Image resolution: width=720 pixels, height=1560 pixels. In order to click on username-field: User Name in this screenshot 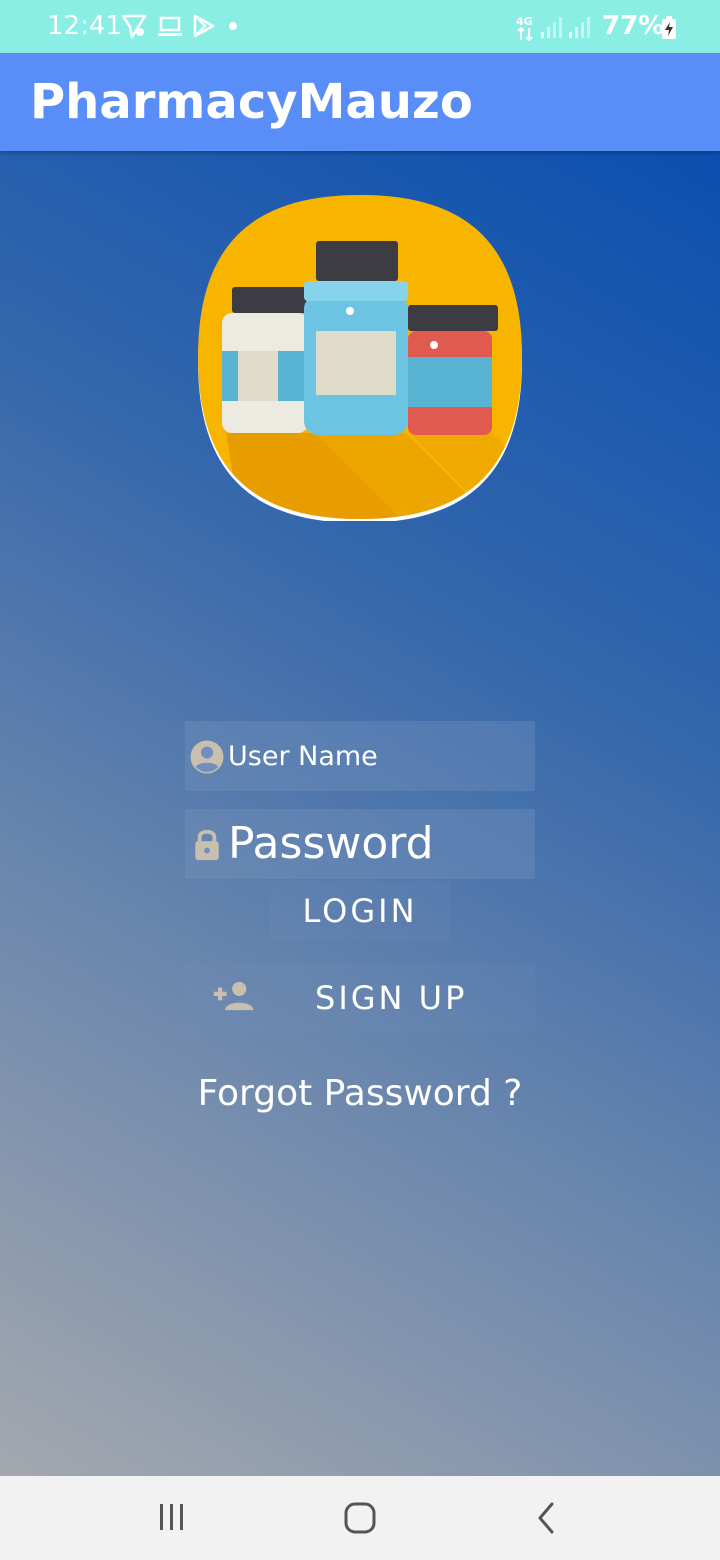, I will do `click(360, 756)`.